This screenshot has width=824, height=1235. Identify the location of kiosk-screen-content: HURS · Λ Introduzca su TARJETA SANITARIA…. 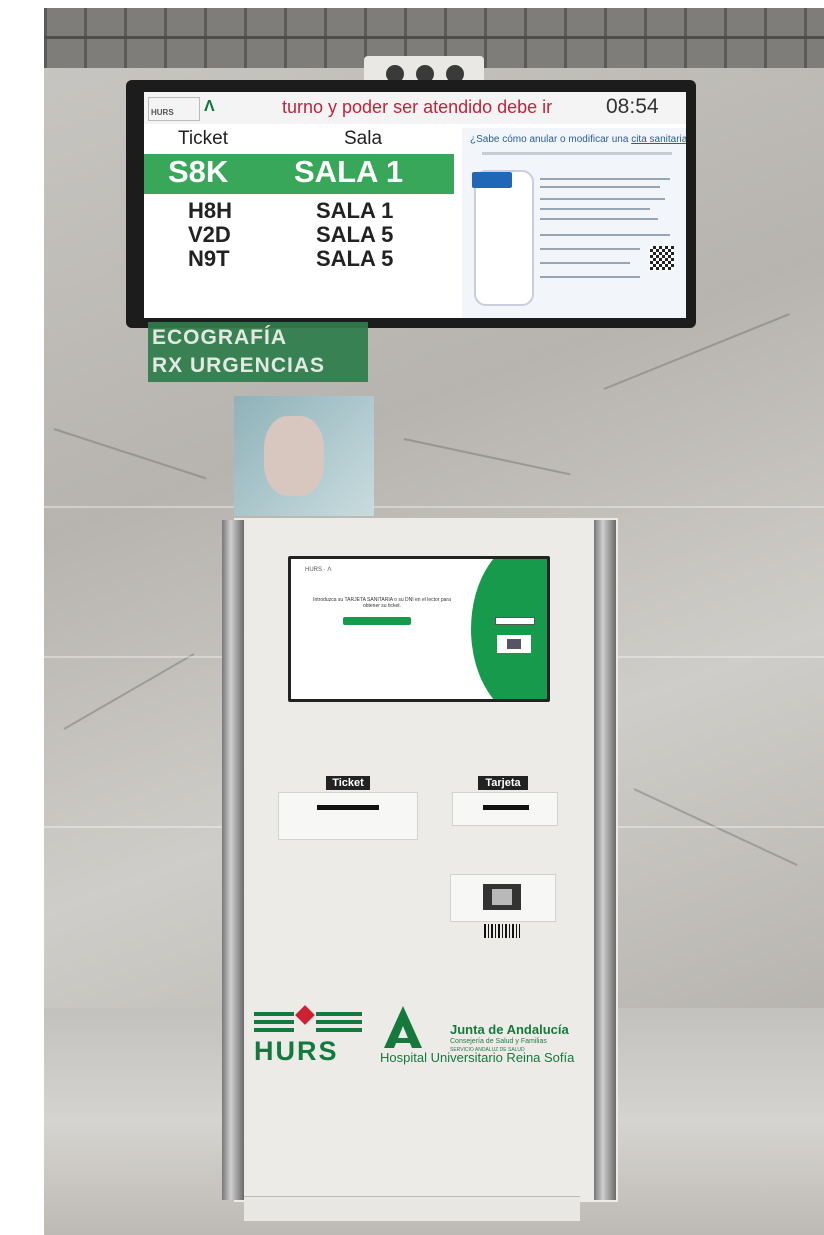
(419, 629).